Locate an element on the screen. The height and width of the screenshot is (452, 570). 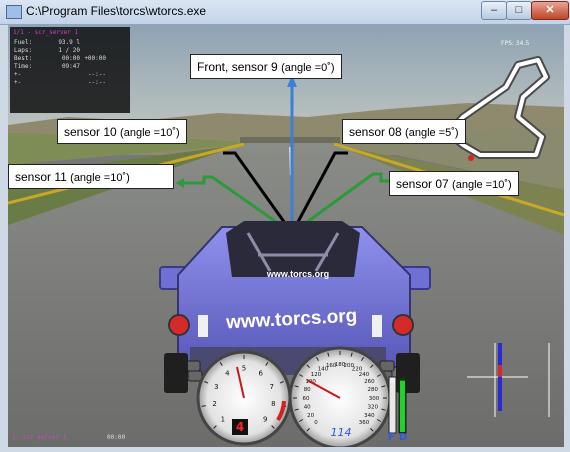
speed-tick-240: 240 is located at coordinates (364, 375).